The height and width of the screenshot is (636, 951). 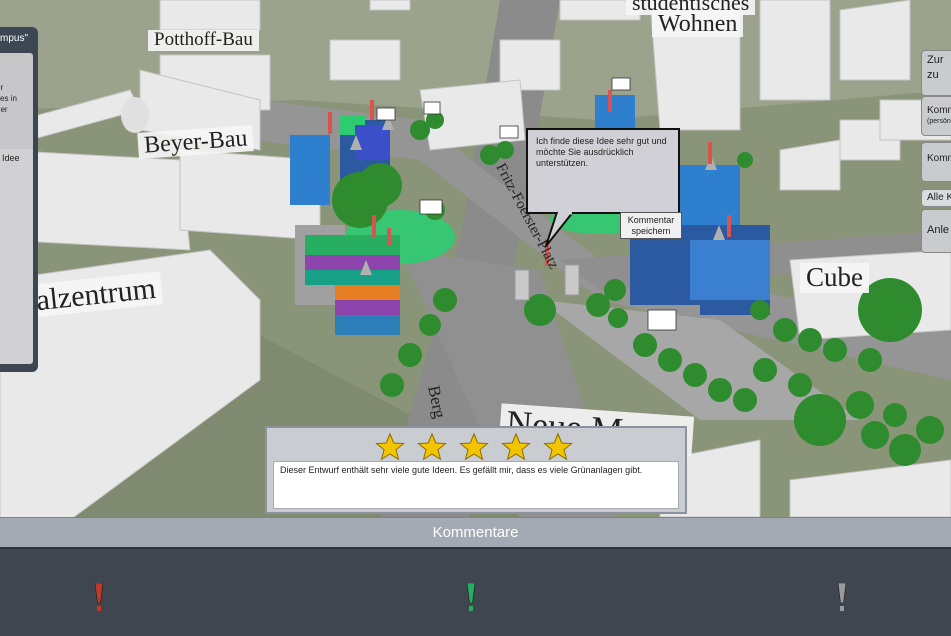 What do you see at coordinates (8, 98) in the screenshot?
I see `left-panel-line-2: zes in` at bounding box center [8, 98].